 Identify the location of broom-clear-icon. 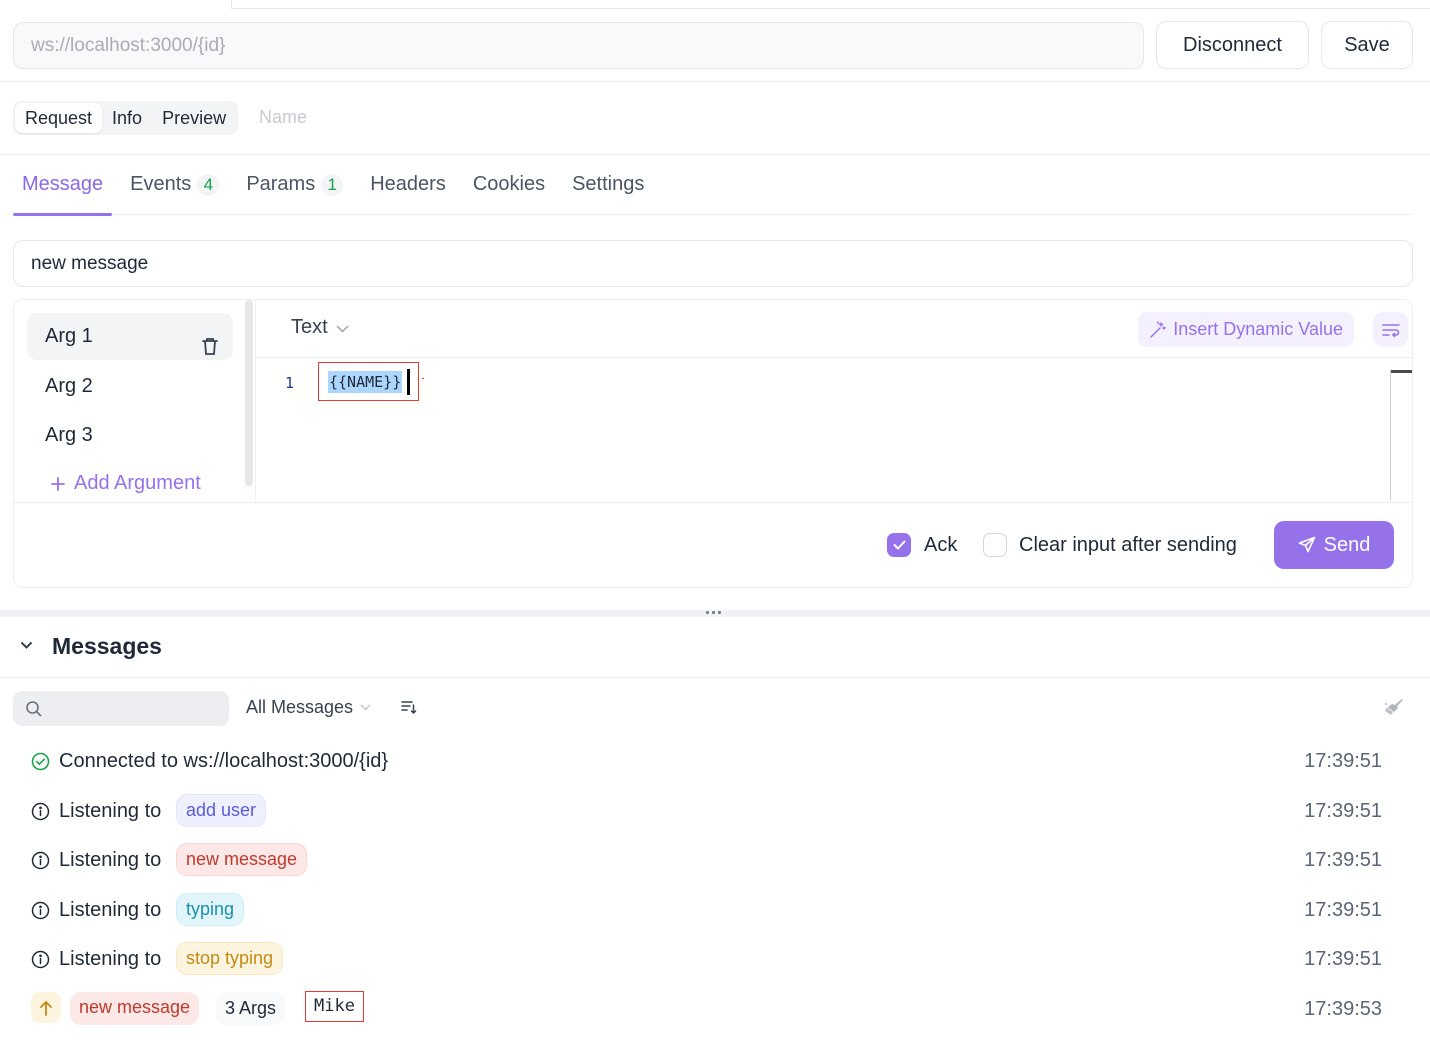
(1394, 707).